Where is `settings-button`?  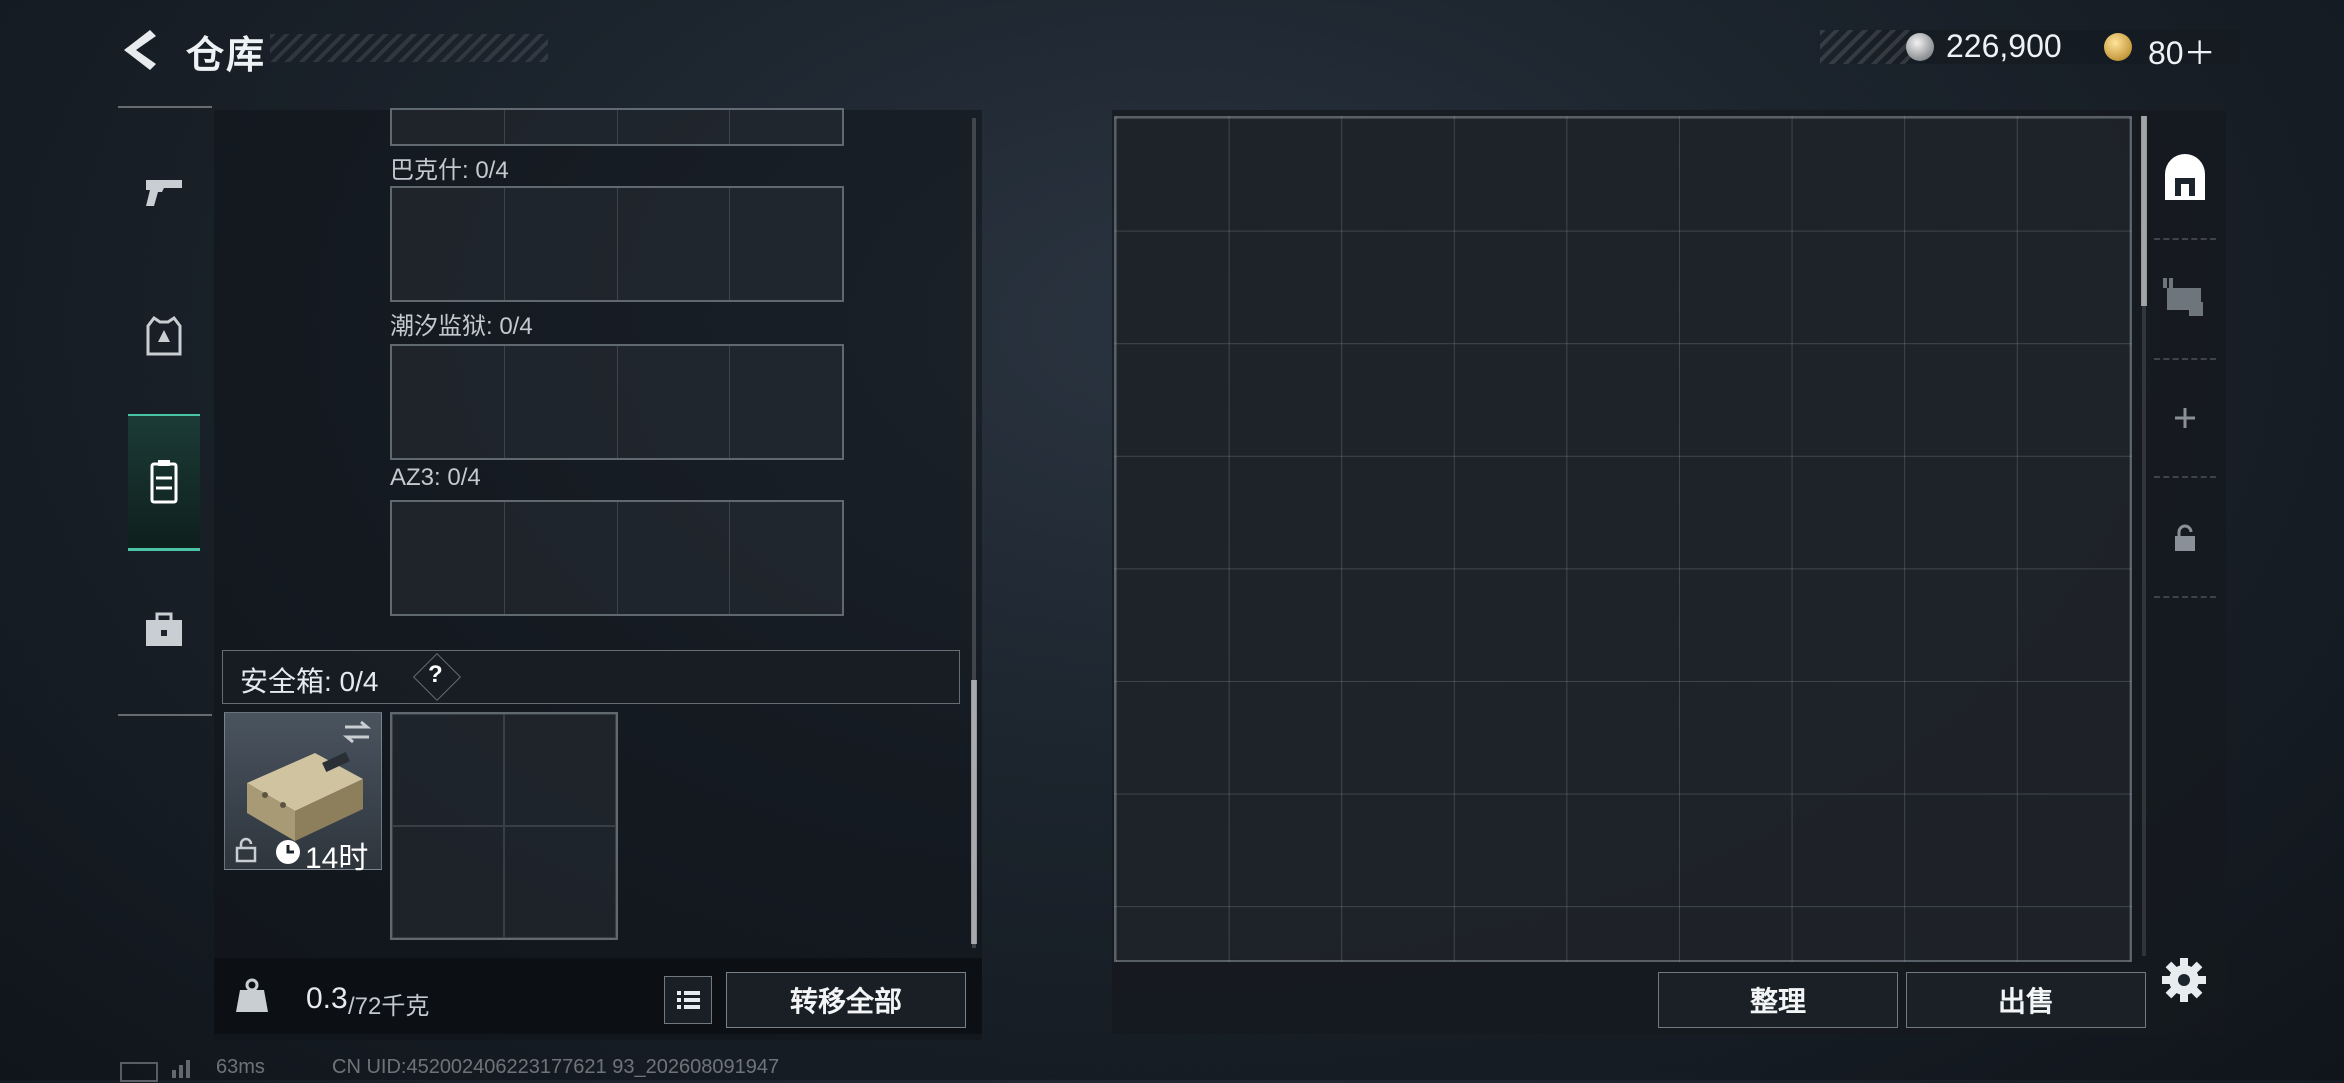
settings-button is located at coordinates (2184, 980).